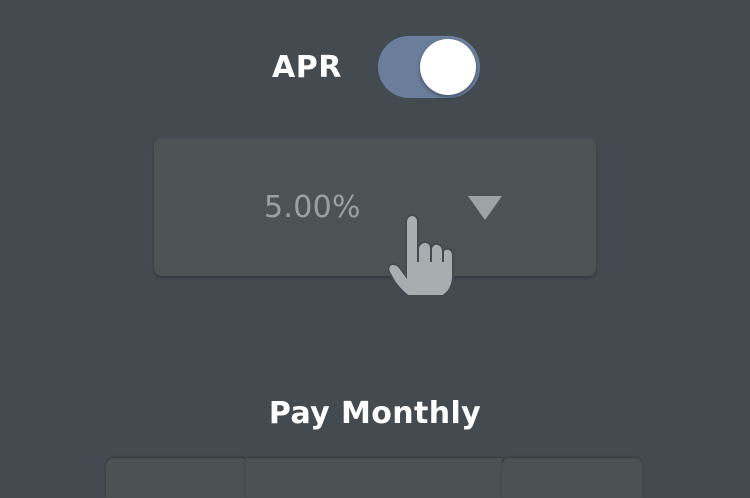 This screenshot has height=498, width=750. What do you see at coordinates (485, 208) in the screenshot?
I see `triangle-down-icon` at bounding box center [485, 208].